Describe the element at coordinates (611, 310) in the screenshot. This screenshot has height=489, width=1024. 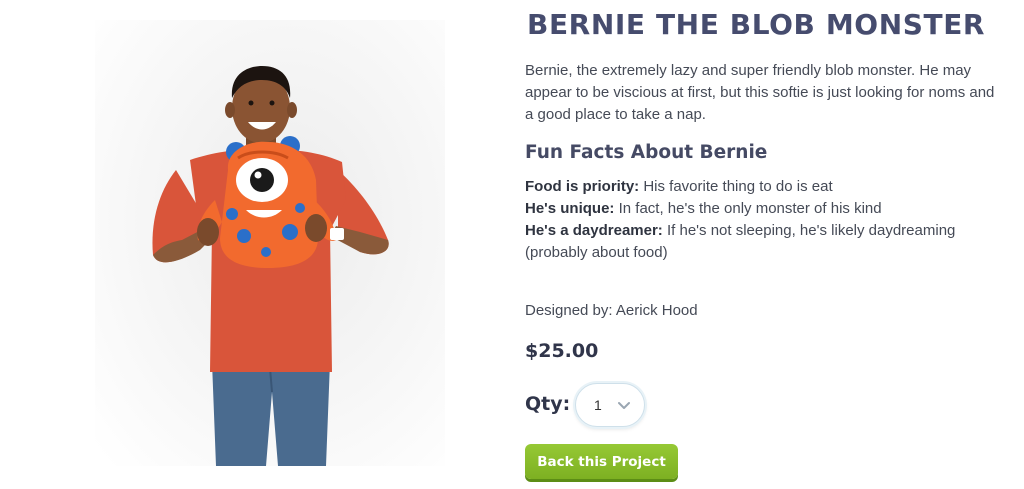
I see `designer-credit: Designed by: Aerick Hood` at that location.